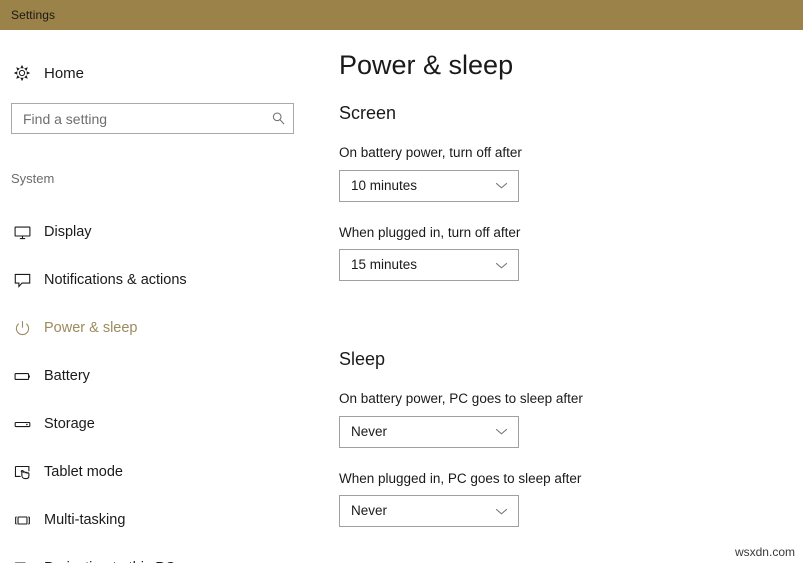 The height and width of the screenshot is (563, 803). What do you see at coordinates (160, 553) in the screenshot?
I see `sidebar-item-projecting-to-this-pc: Projecting to this PC` at bounding box center [160, 553].